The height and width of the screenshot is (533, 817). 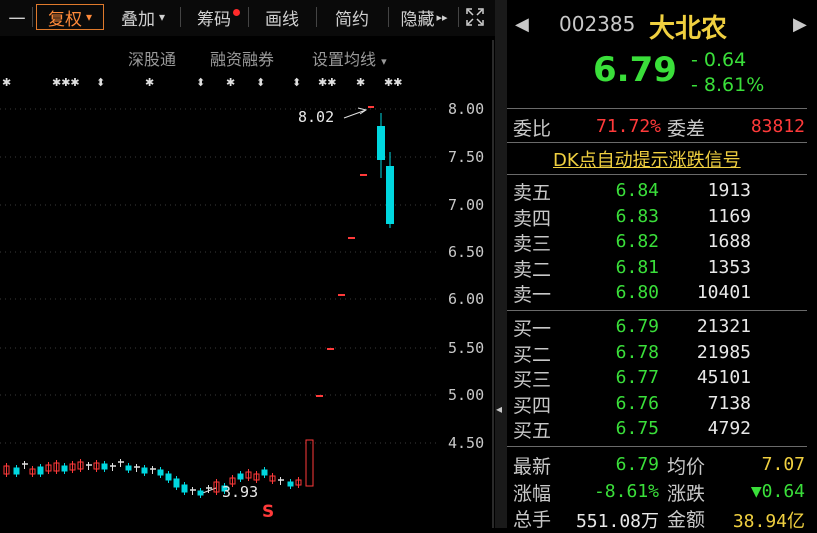 What do you see at coordinates (777, 491) in the screenshot?
I see `change-value: ▼0.64` at bounding box center [777, 491].